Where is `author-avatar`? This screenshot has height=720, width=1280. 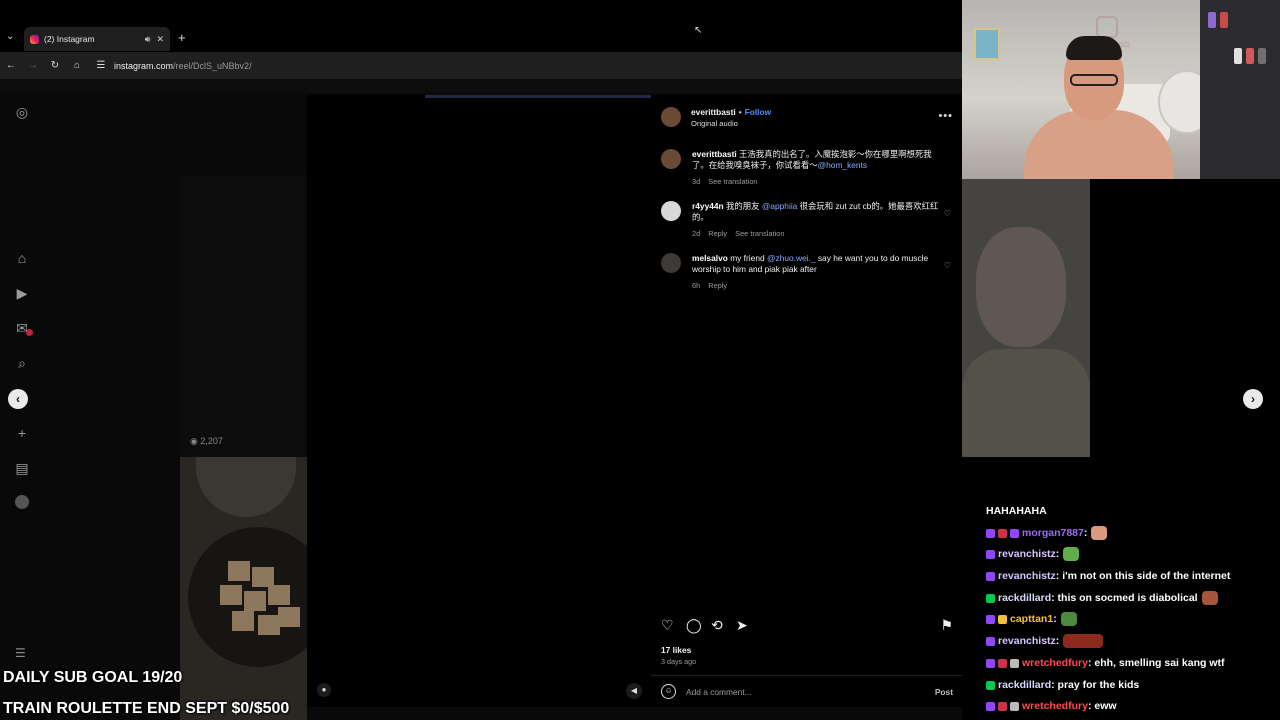 author-avatar is located at coordinates (671, 117).